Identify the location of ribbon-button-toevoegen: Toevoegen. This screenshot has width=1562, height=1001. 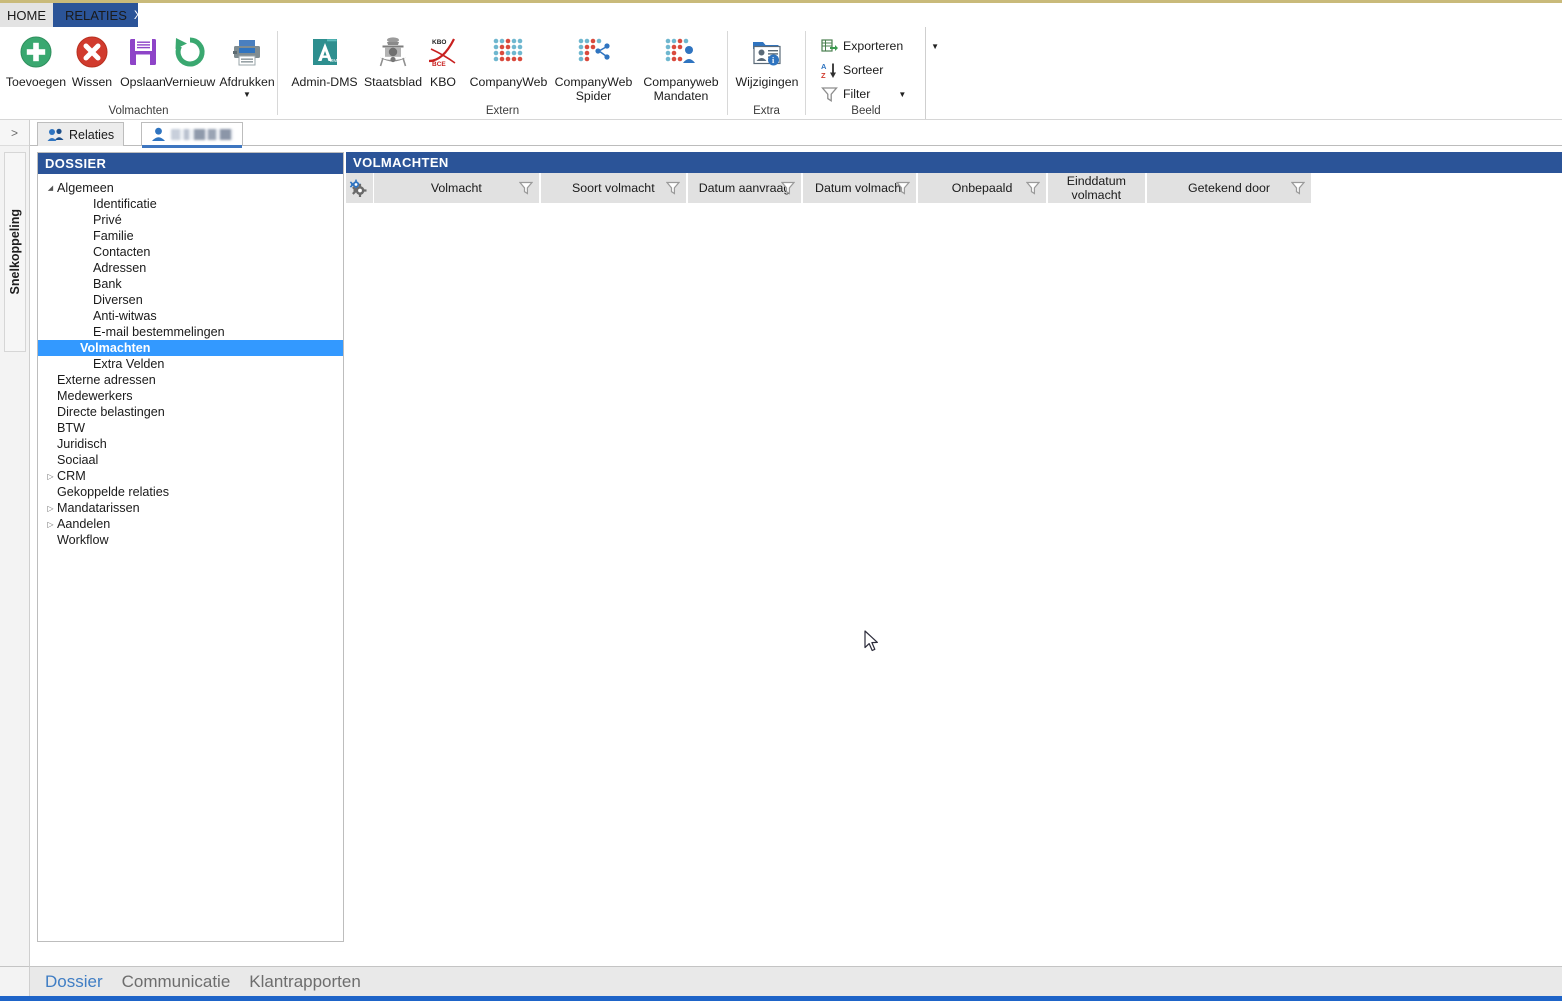
(36, 60).